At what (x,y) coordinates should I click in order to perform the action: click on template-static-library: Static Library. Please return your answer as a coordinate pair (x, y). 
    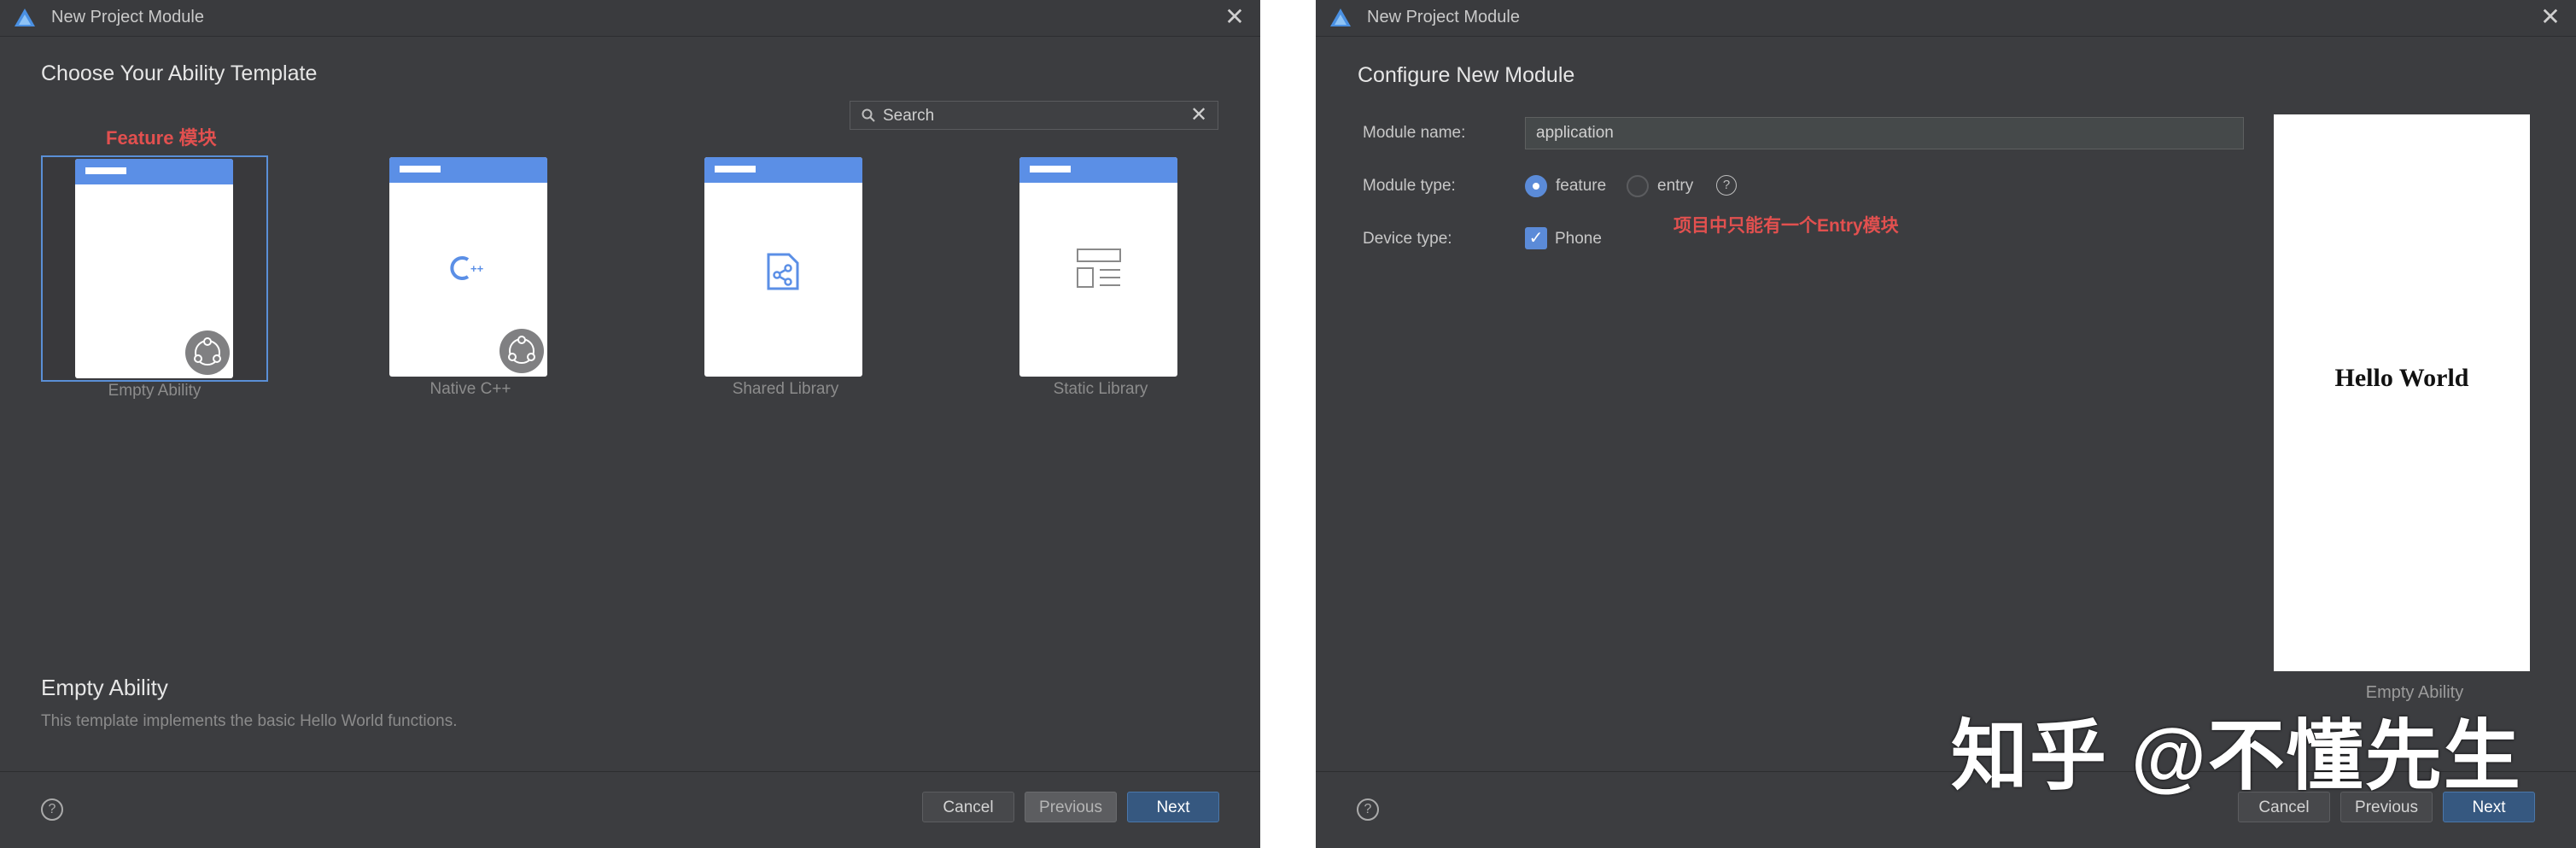
    Looking at the image, I should click on (1100, 276).